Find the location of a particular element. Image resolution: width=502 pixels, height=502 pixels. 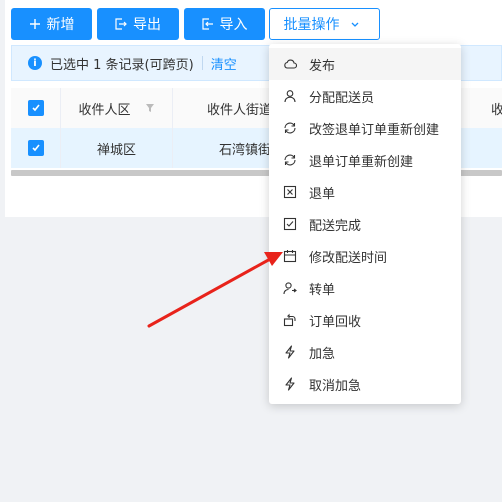

annotation-arrow is located at coordinates (215, 290).